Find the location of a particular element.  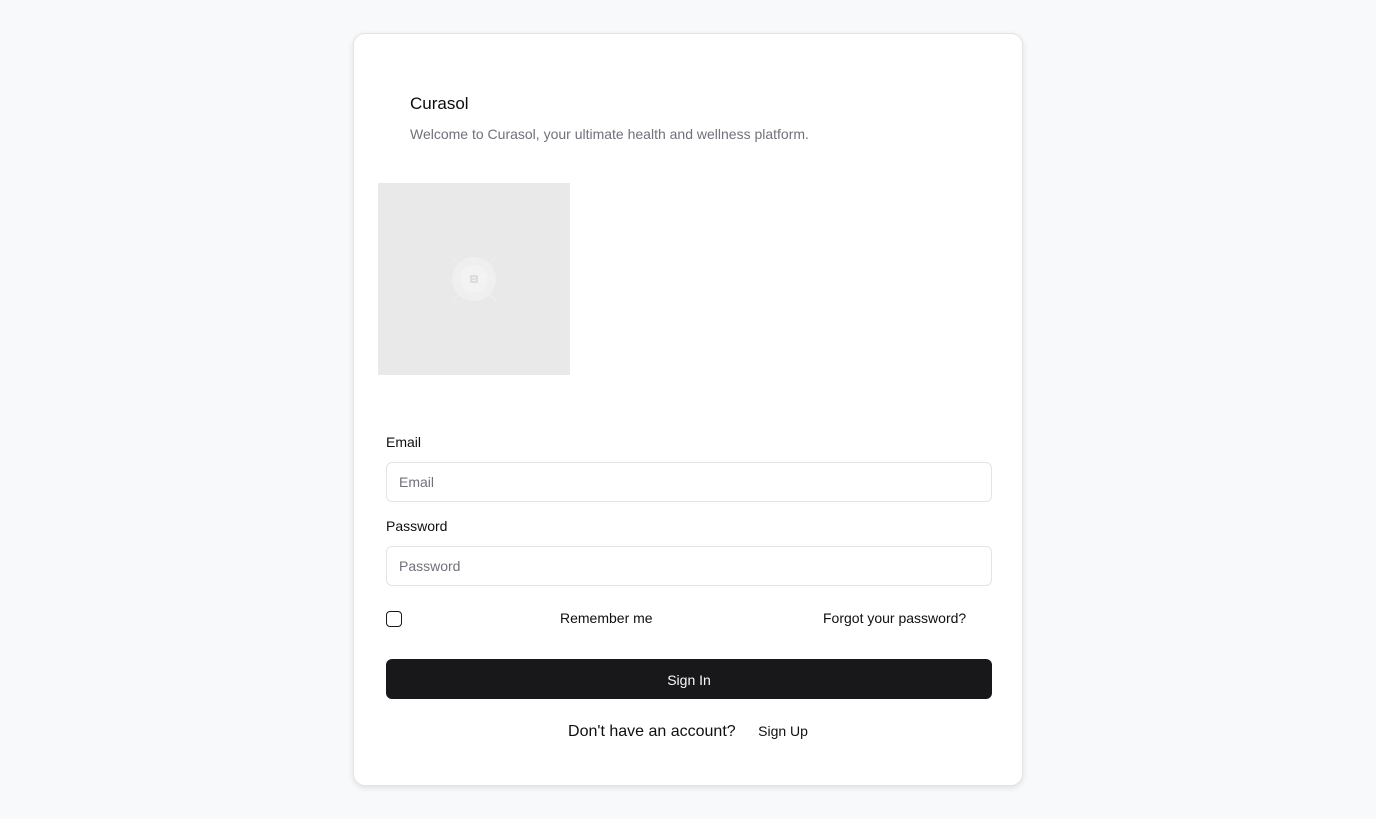

remember-me-label: Remember me is located at coordinates (606, 618).